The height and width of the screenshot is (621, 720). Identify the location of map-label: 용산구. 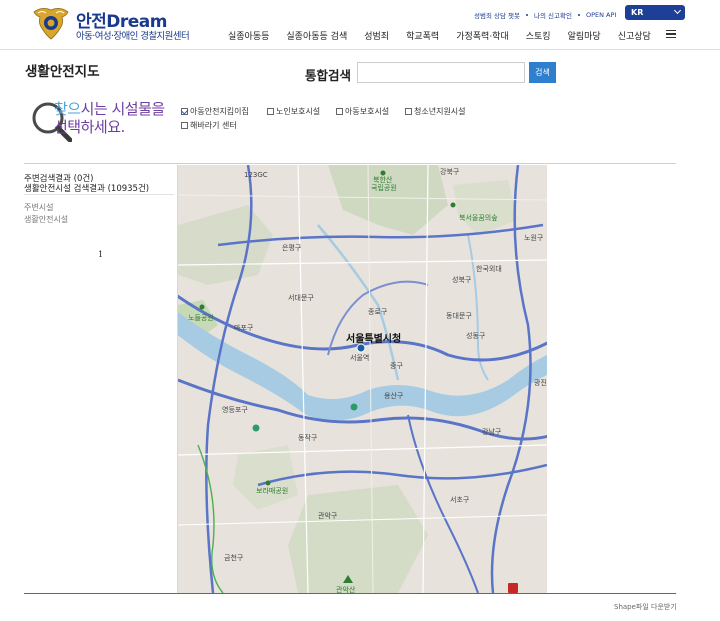
(394, 396).